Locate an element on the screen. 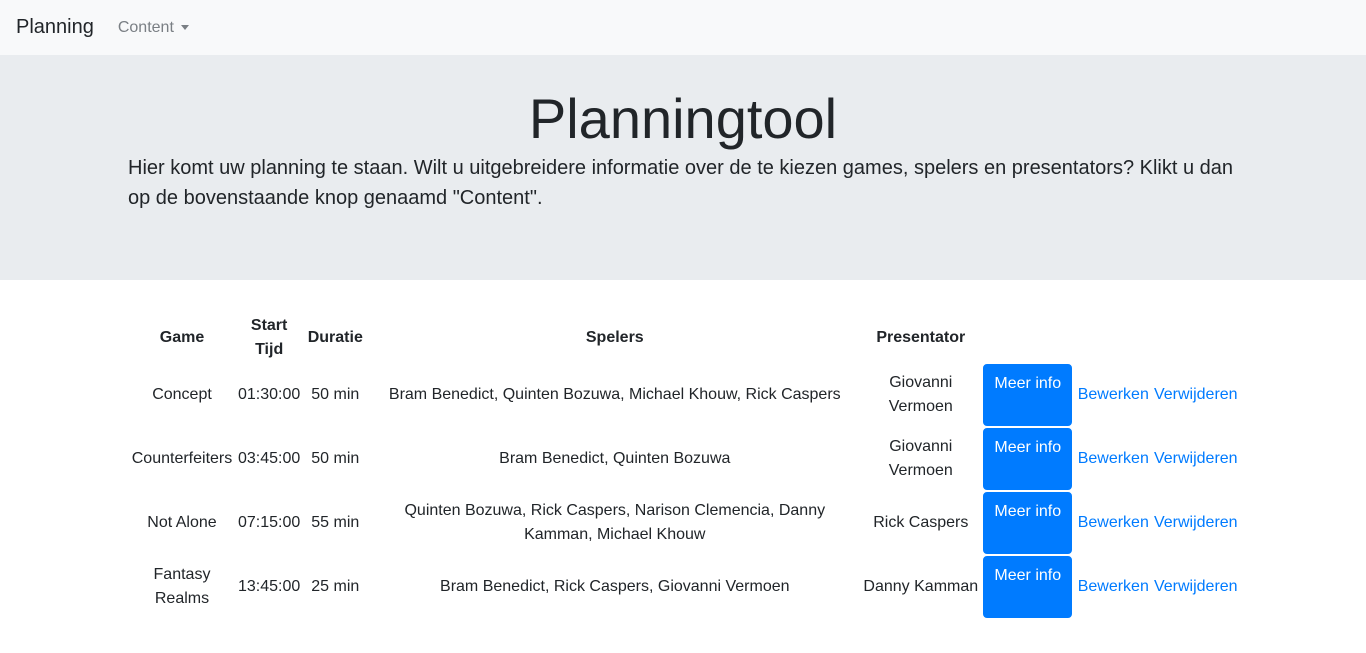 The image size is (1366, 653). cell-presenter: Rick Caspers is located at coordinates (921, 522).